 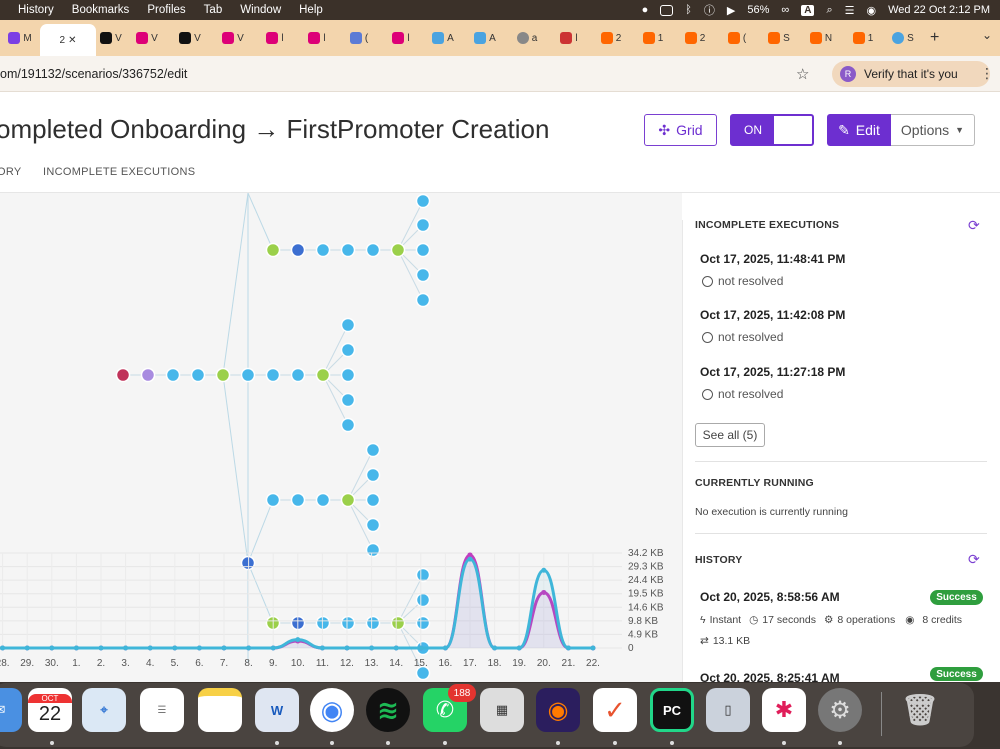 What do you see at coordinates (631, 648) in the screenshot?
I see `y-tick-label: 0` at bounding box center [631, 648].